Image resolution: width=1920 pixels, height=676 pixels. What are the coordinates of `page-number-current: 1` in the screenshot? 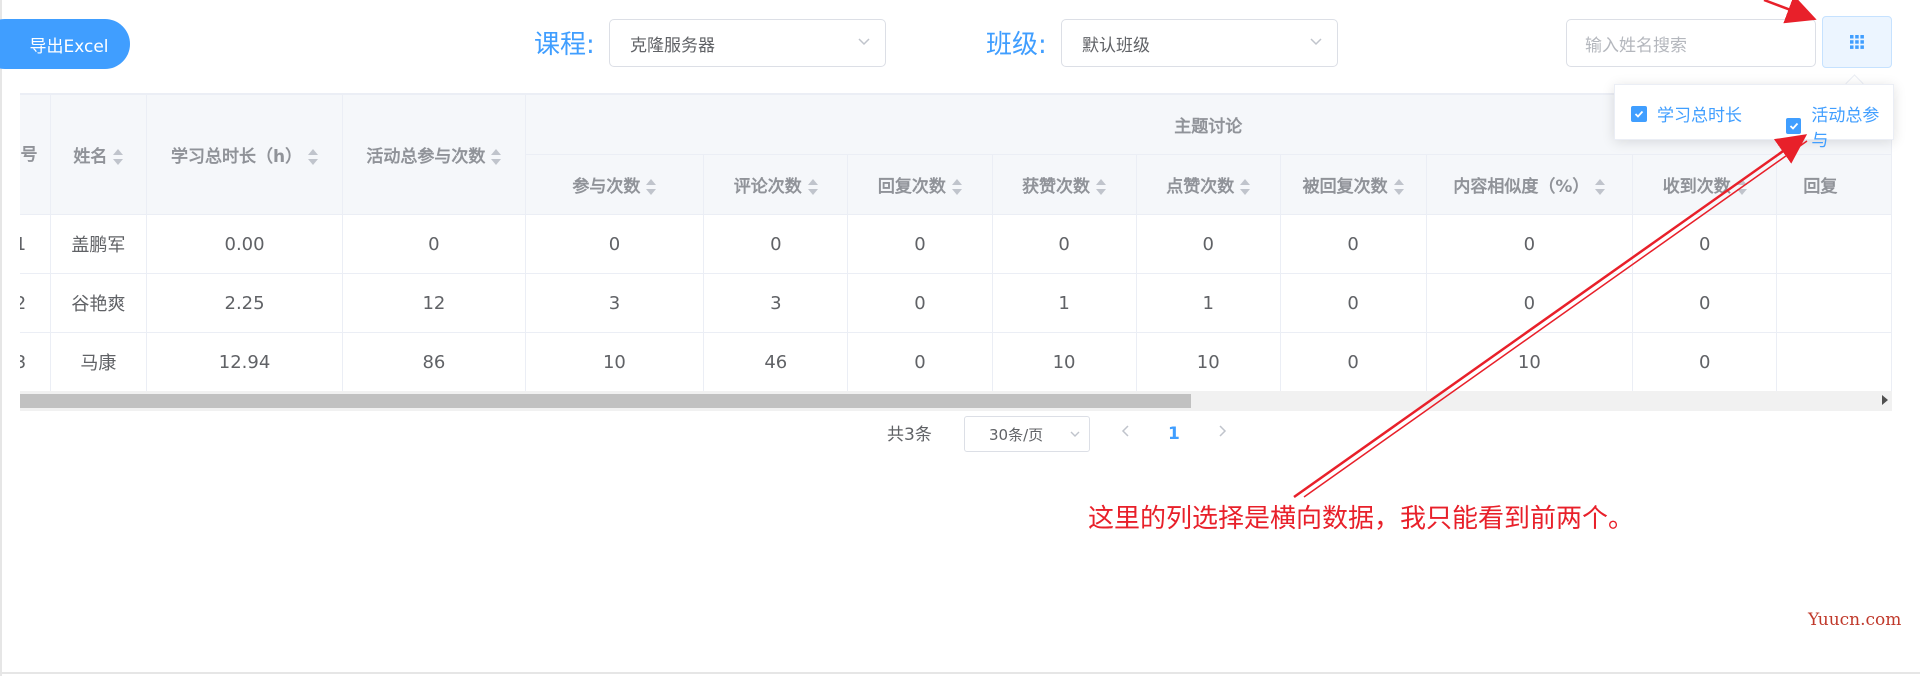 It's located at (1174, 434).